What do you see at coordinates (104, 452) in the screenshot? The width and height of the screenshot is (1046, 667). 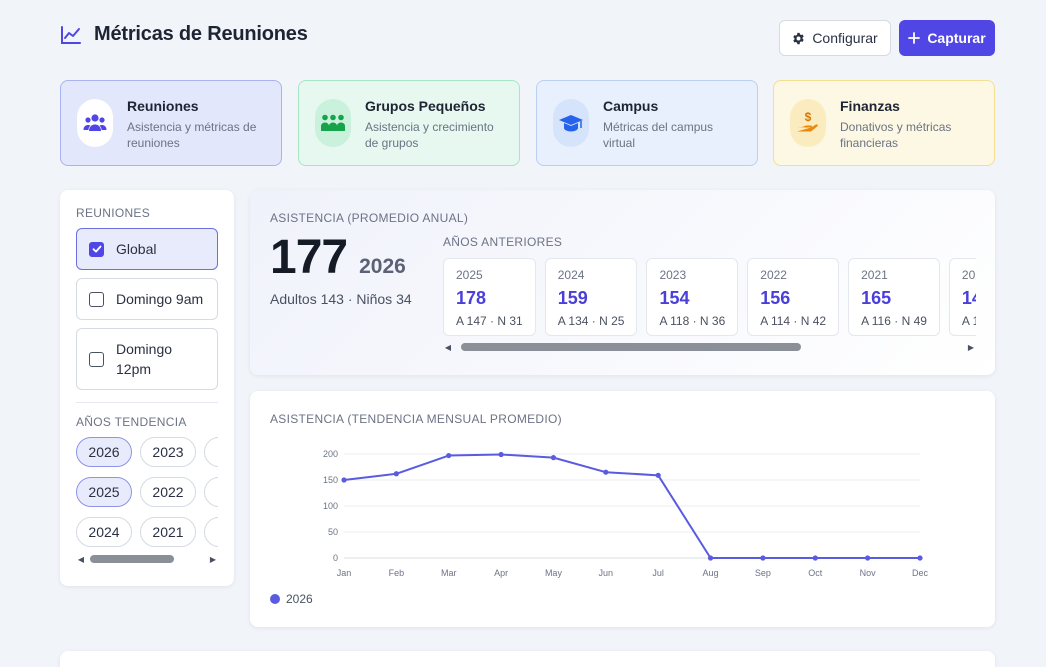 I see `year-pill: 2026` at bounding box center [104, 452].